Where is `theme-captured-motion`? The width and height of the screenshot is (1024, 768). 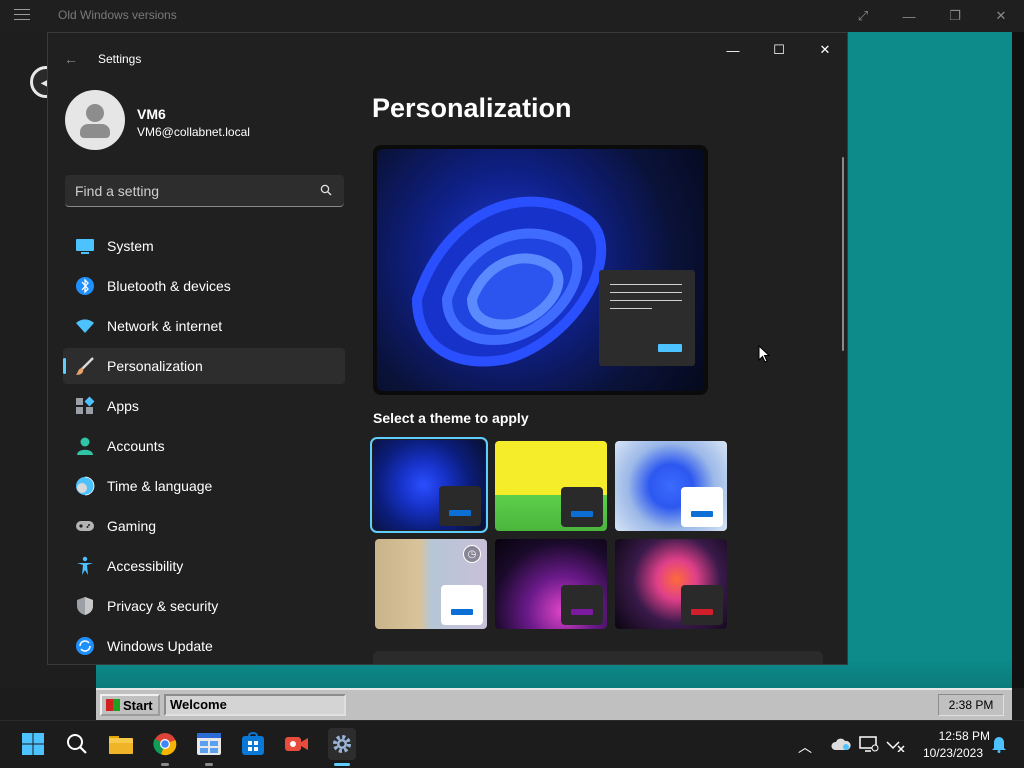 theme-captured-motion is located at coordinates (551, 584).